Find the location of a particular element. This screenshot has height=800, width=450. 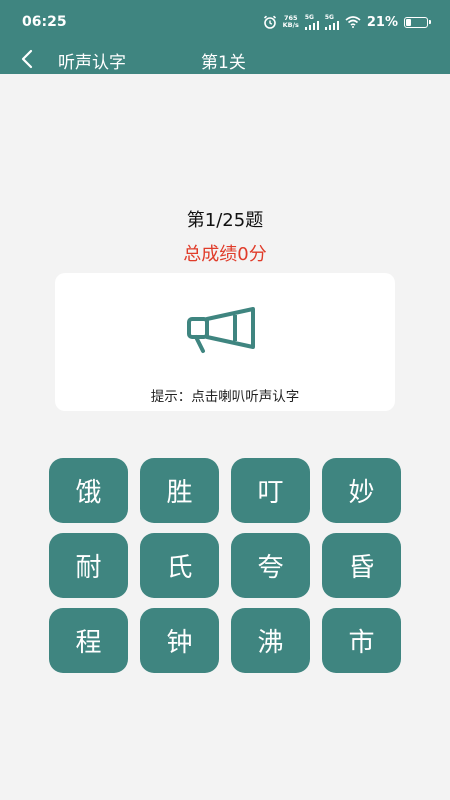

megaphone-icon is located at coordinates (228, 334).